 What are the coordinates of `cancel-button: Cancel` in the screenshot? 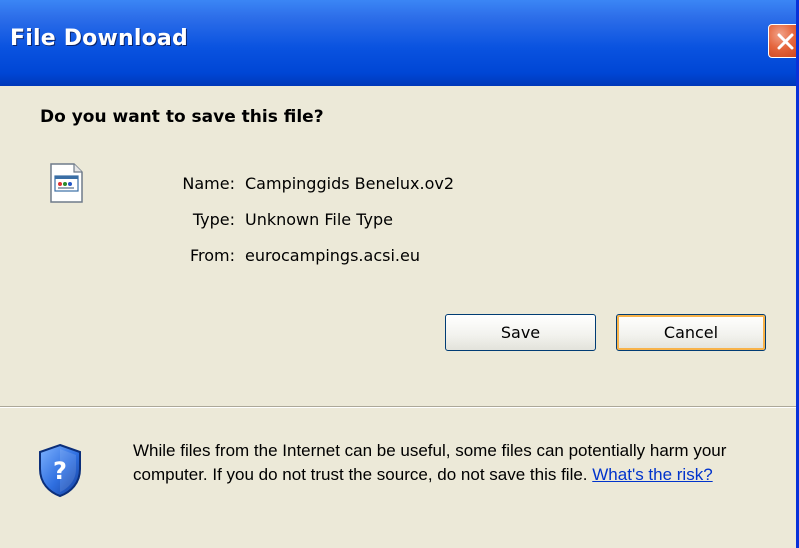 It's located at (691, 332).